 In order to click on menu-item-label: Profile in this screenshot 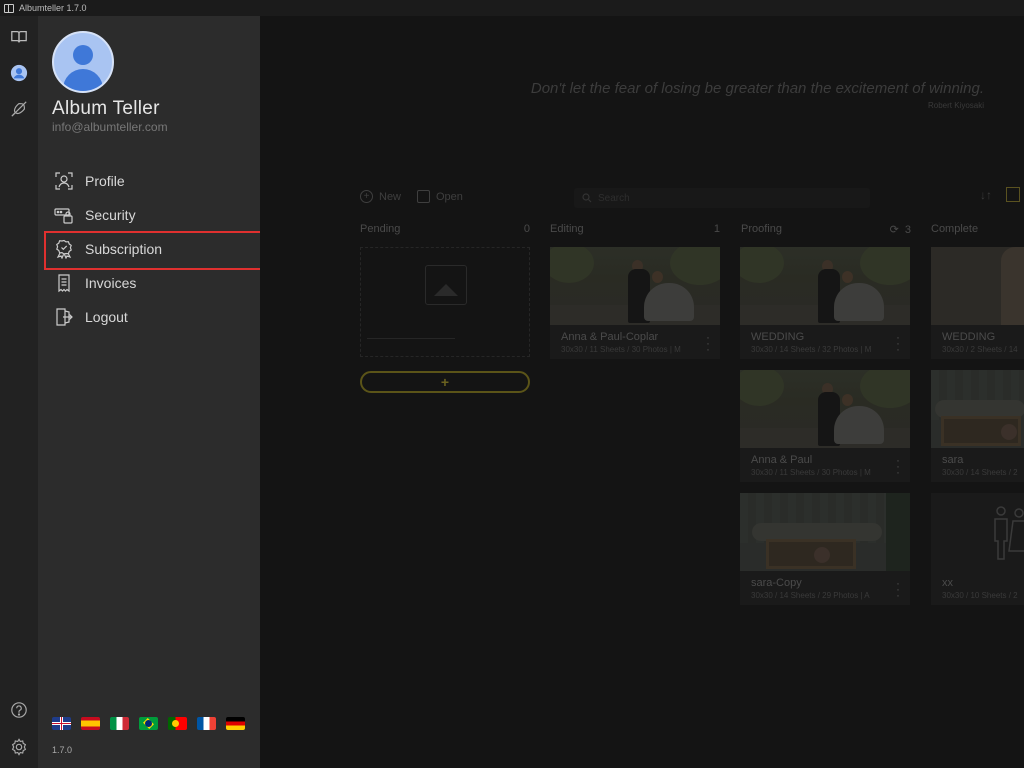, I will do `click(105, 181)`.